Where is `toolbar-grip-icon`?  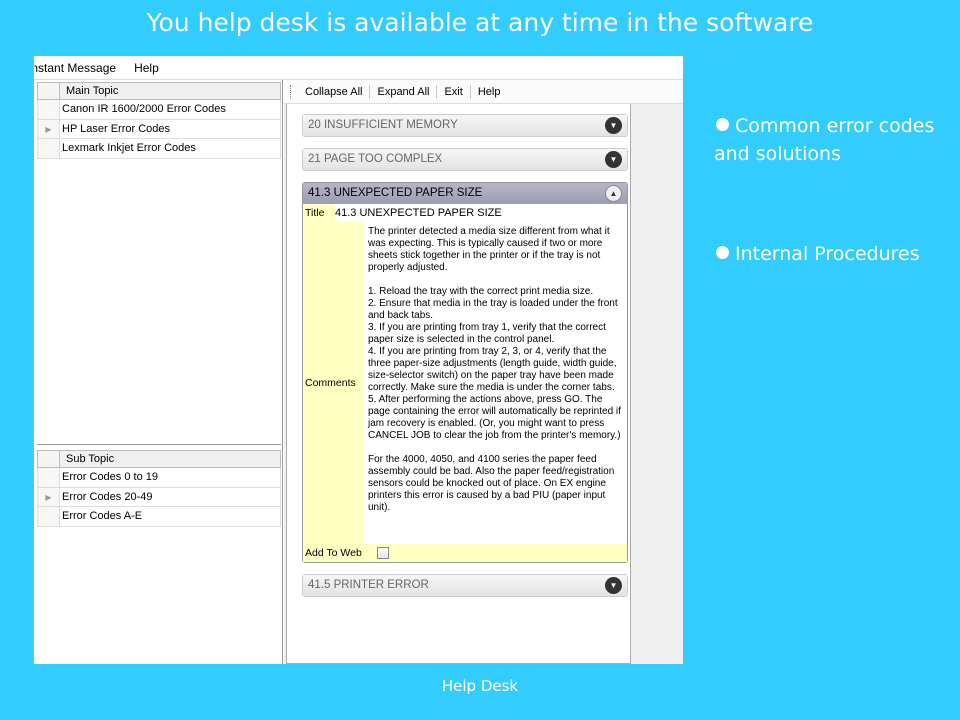 toolbar-grip-icon is located at coordinates (291, 91).